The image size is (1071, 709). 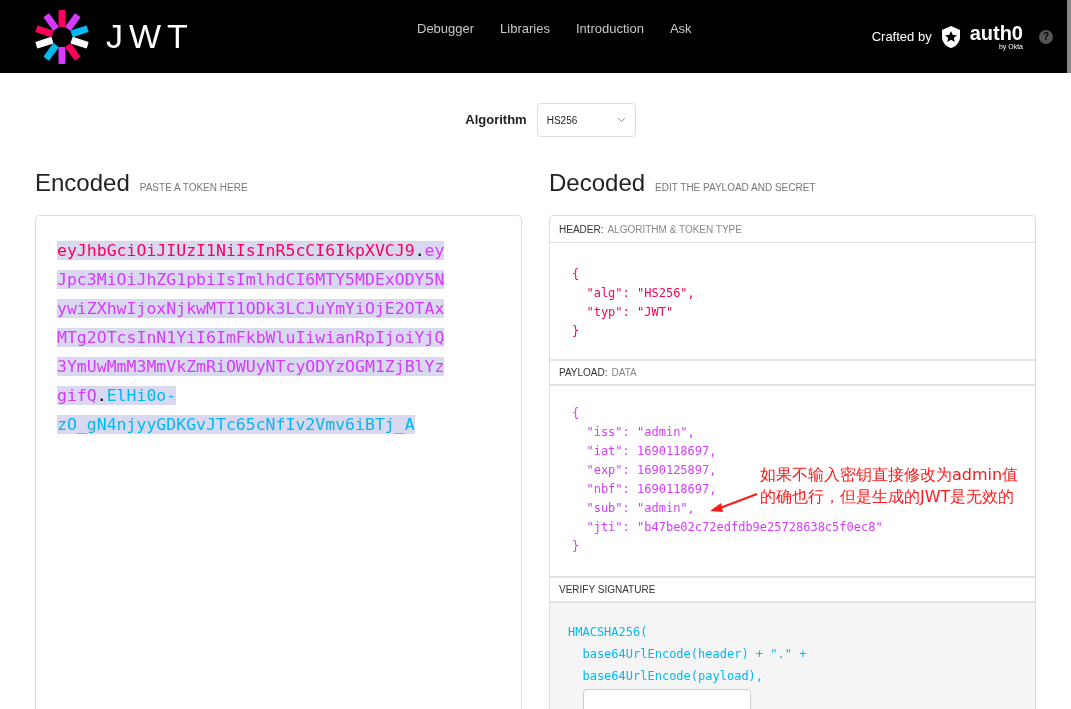 What do you see at coordinates (607, 590) in the screenshot?
I see `section-label: VERIFY SIGNATURE` at bounding box center [607, 590].